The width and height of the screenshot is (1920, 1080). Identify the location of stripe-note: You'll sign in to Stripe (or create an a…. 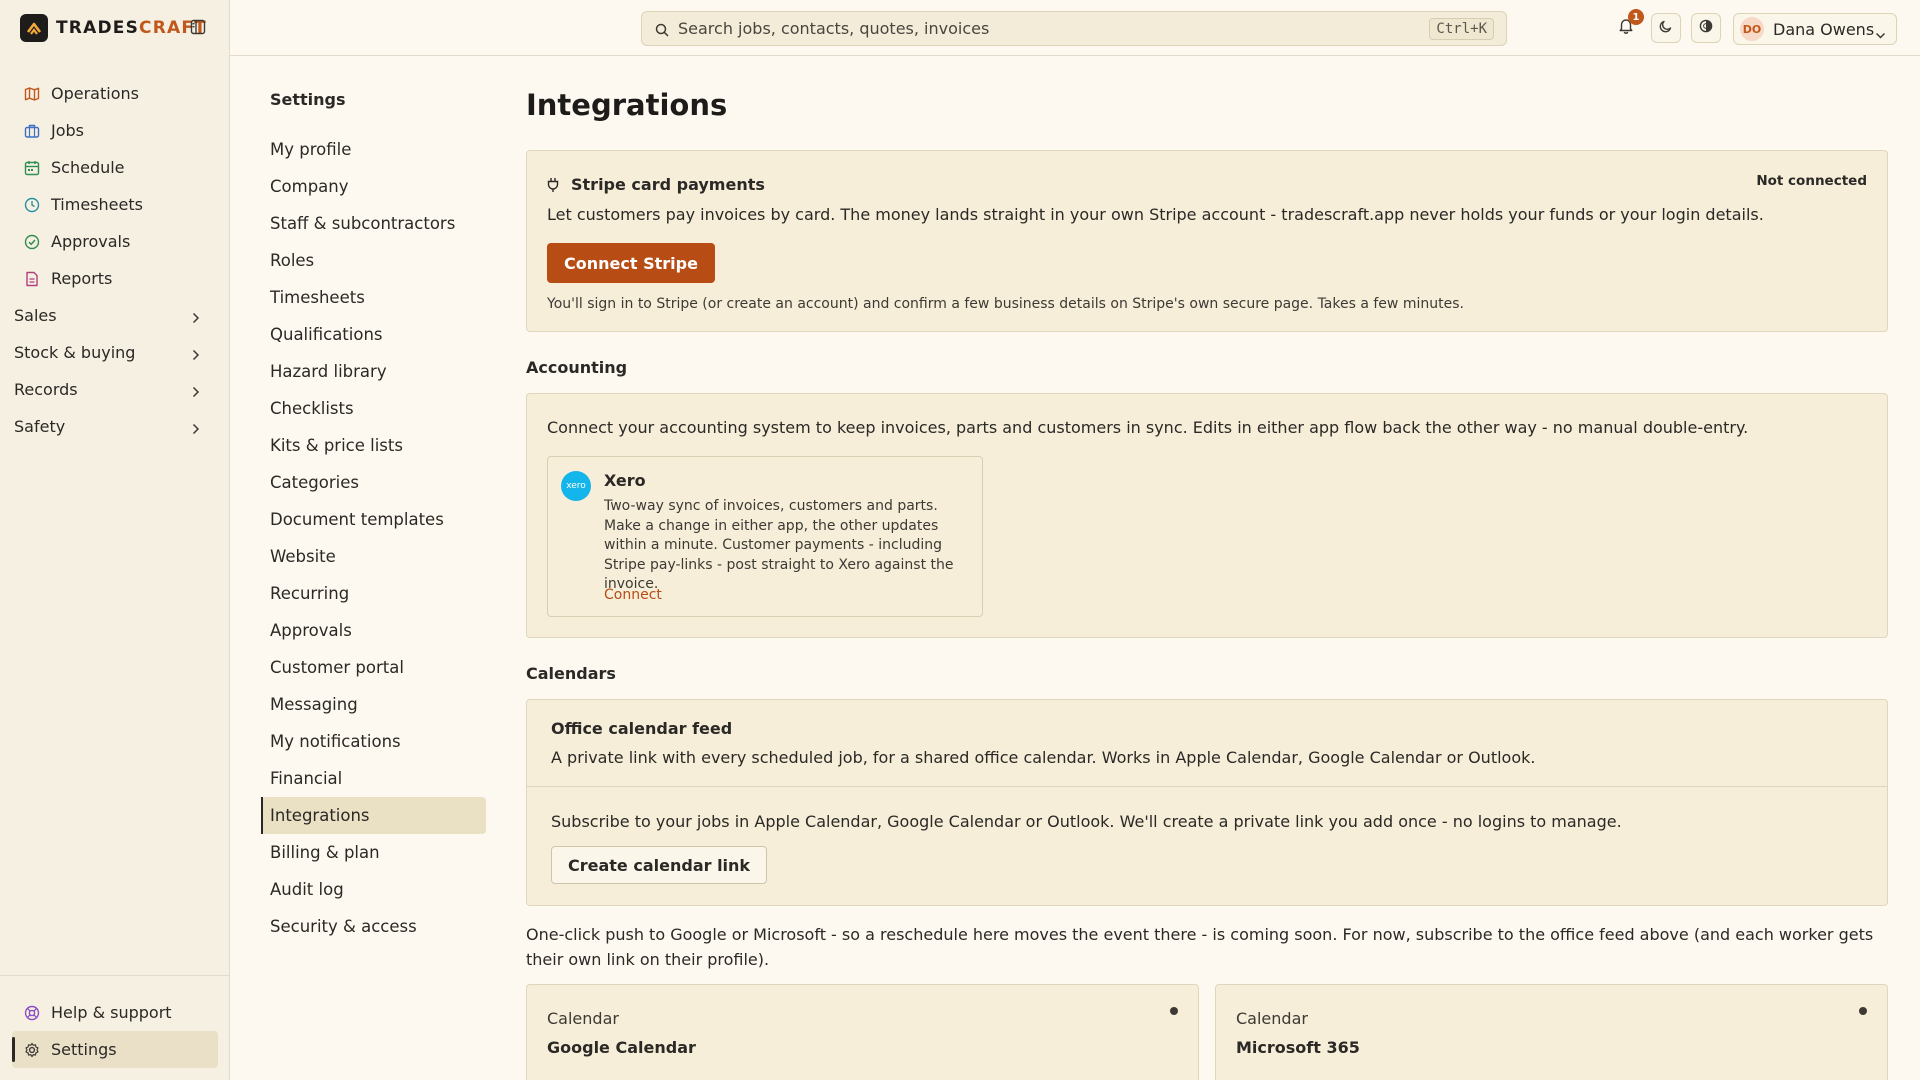
(1005, 304).